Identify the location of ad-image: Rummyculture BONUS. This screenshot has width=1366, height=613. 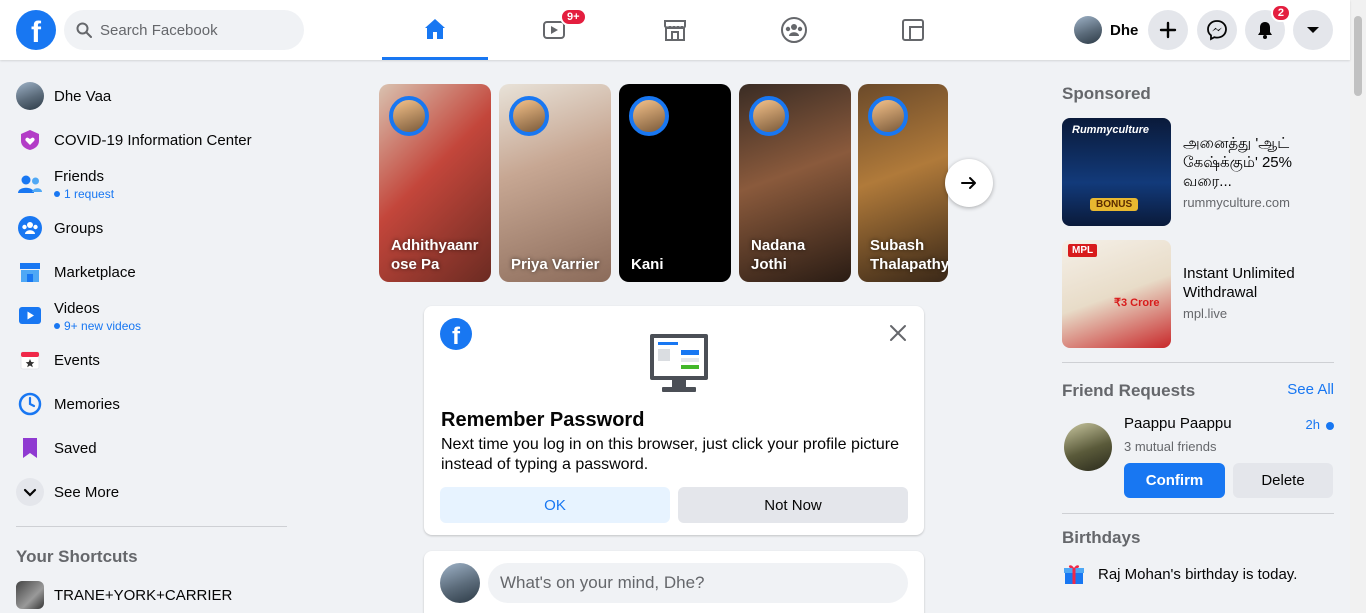
(1116, 172).